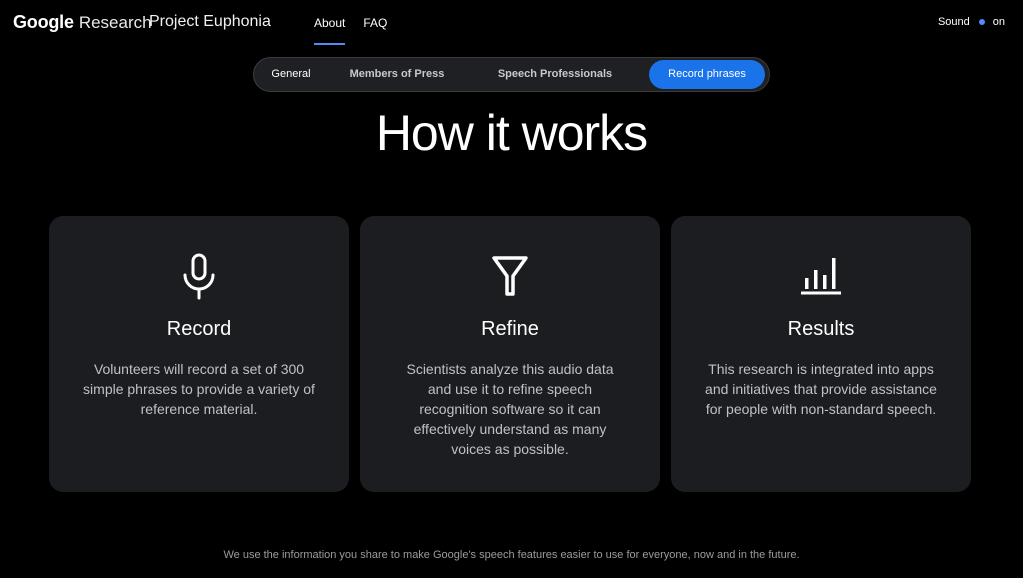 The height and width of the screenshot is (578, 1023). I want to click on sound-toggle: Sound on, so click(971, 22).